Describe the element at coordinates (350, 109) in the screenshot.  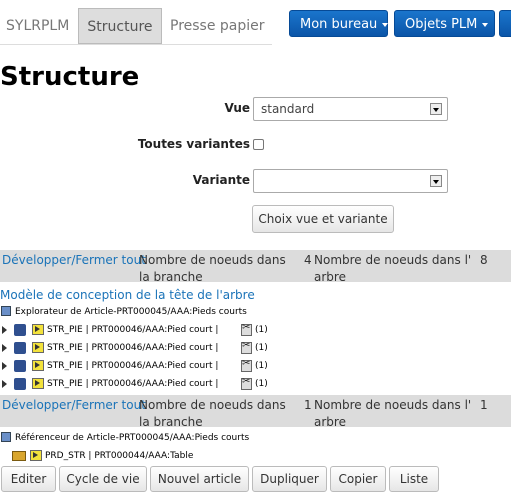
I see `vue-select: standard` at that location.